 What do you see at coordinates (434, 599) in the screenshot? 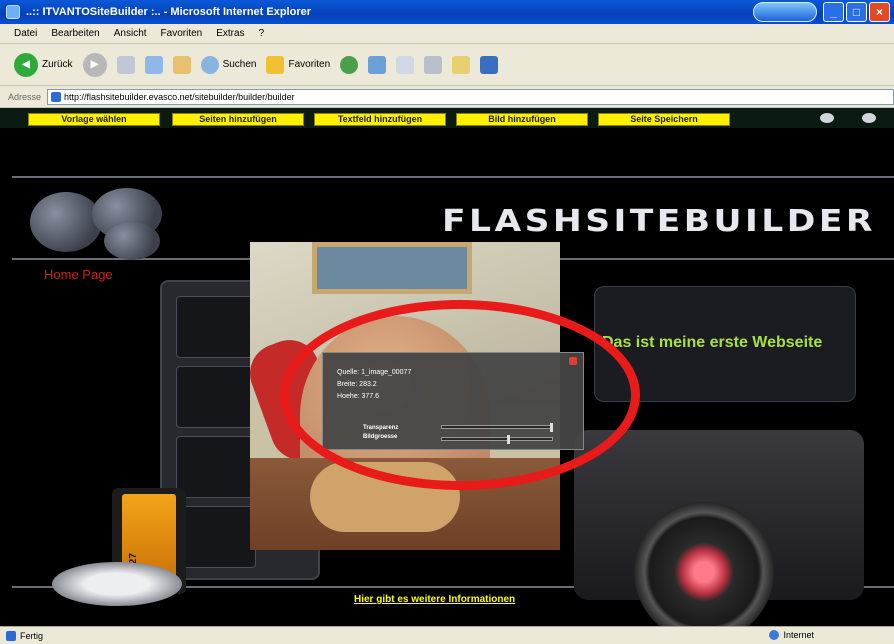
I see `more-info-link: Hier gibt es weitere Informationen` at bounding box center [434, 599].